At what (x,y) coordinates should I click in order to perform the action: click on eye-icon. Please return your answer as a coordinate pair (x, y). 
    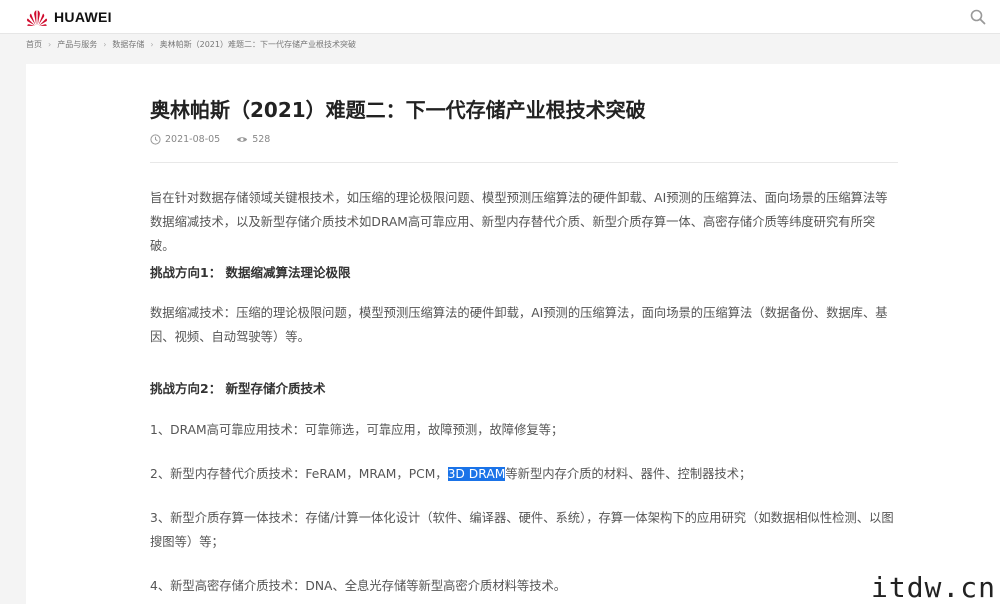
    Looking at the image, I should click on (242, 139).